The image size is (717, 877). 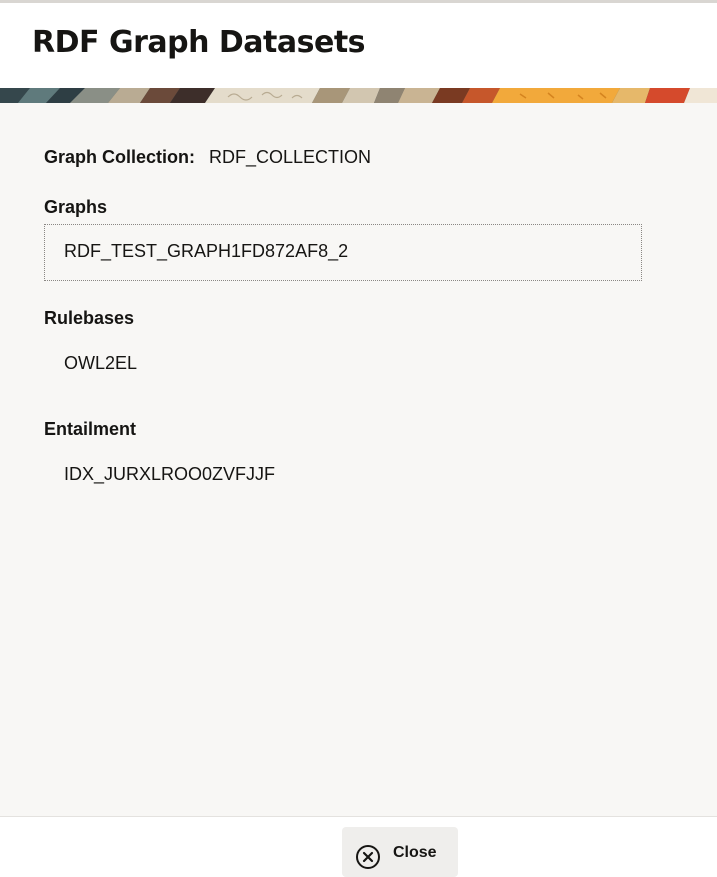 I want to click on entailment-label: Entailment, so click(x=90, y=429).